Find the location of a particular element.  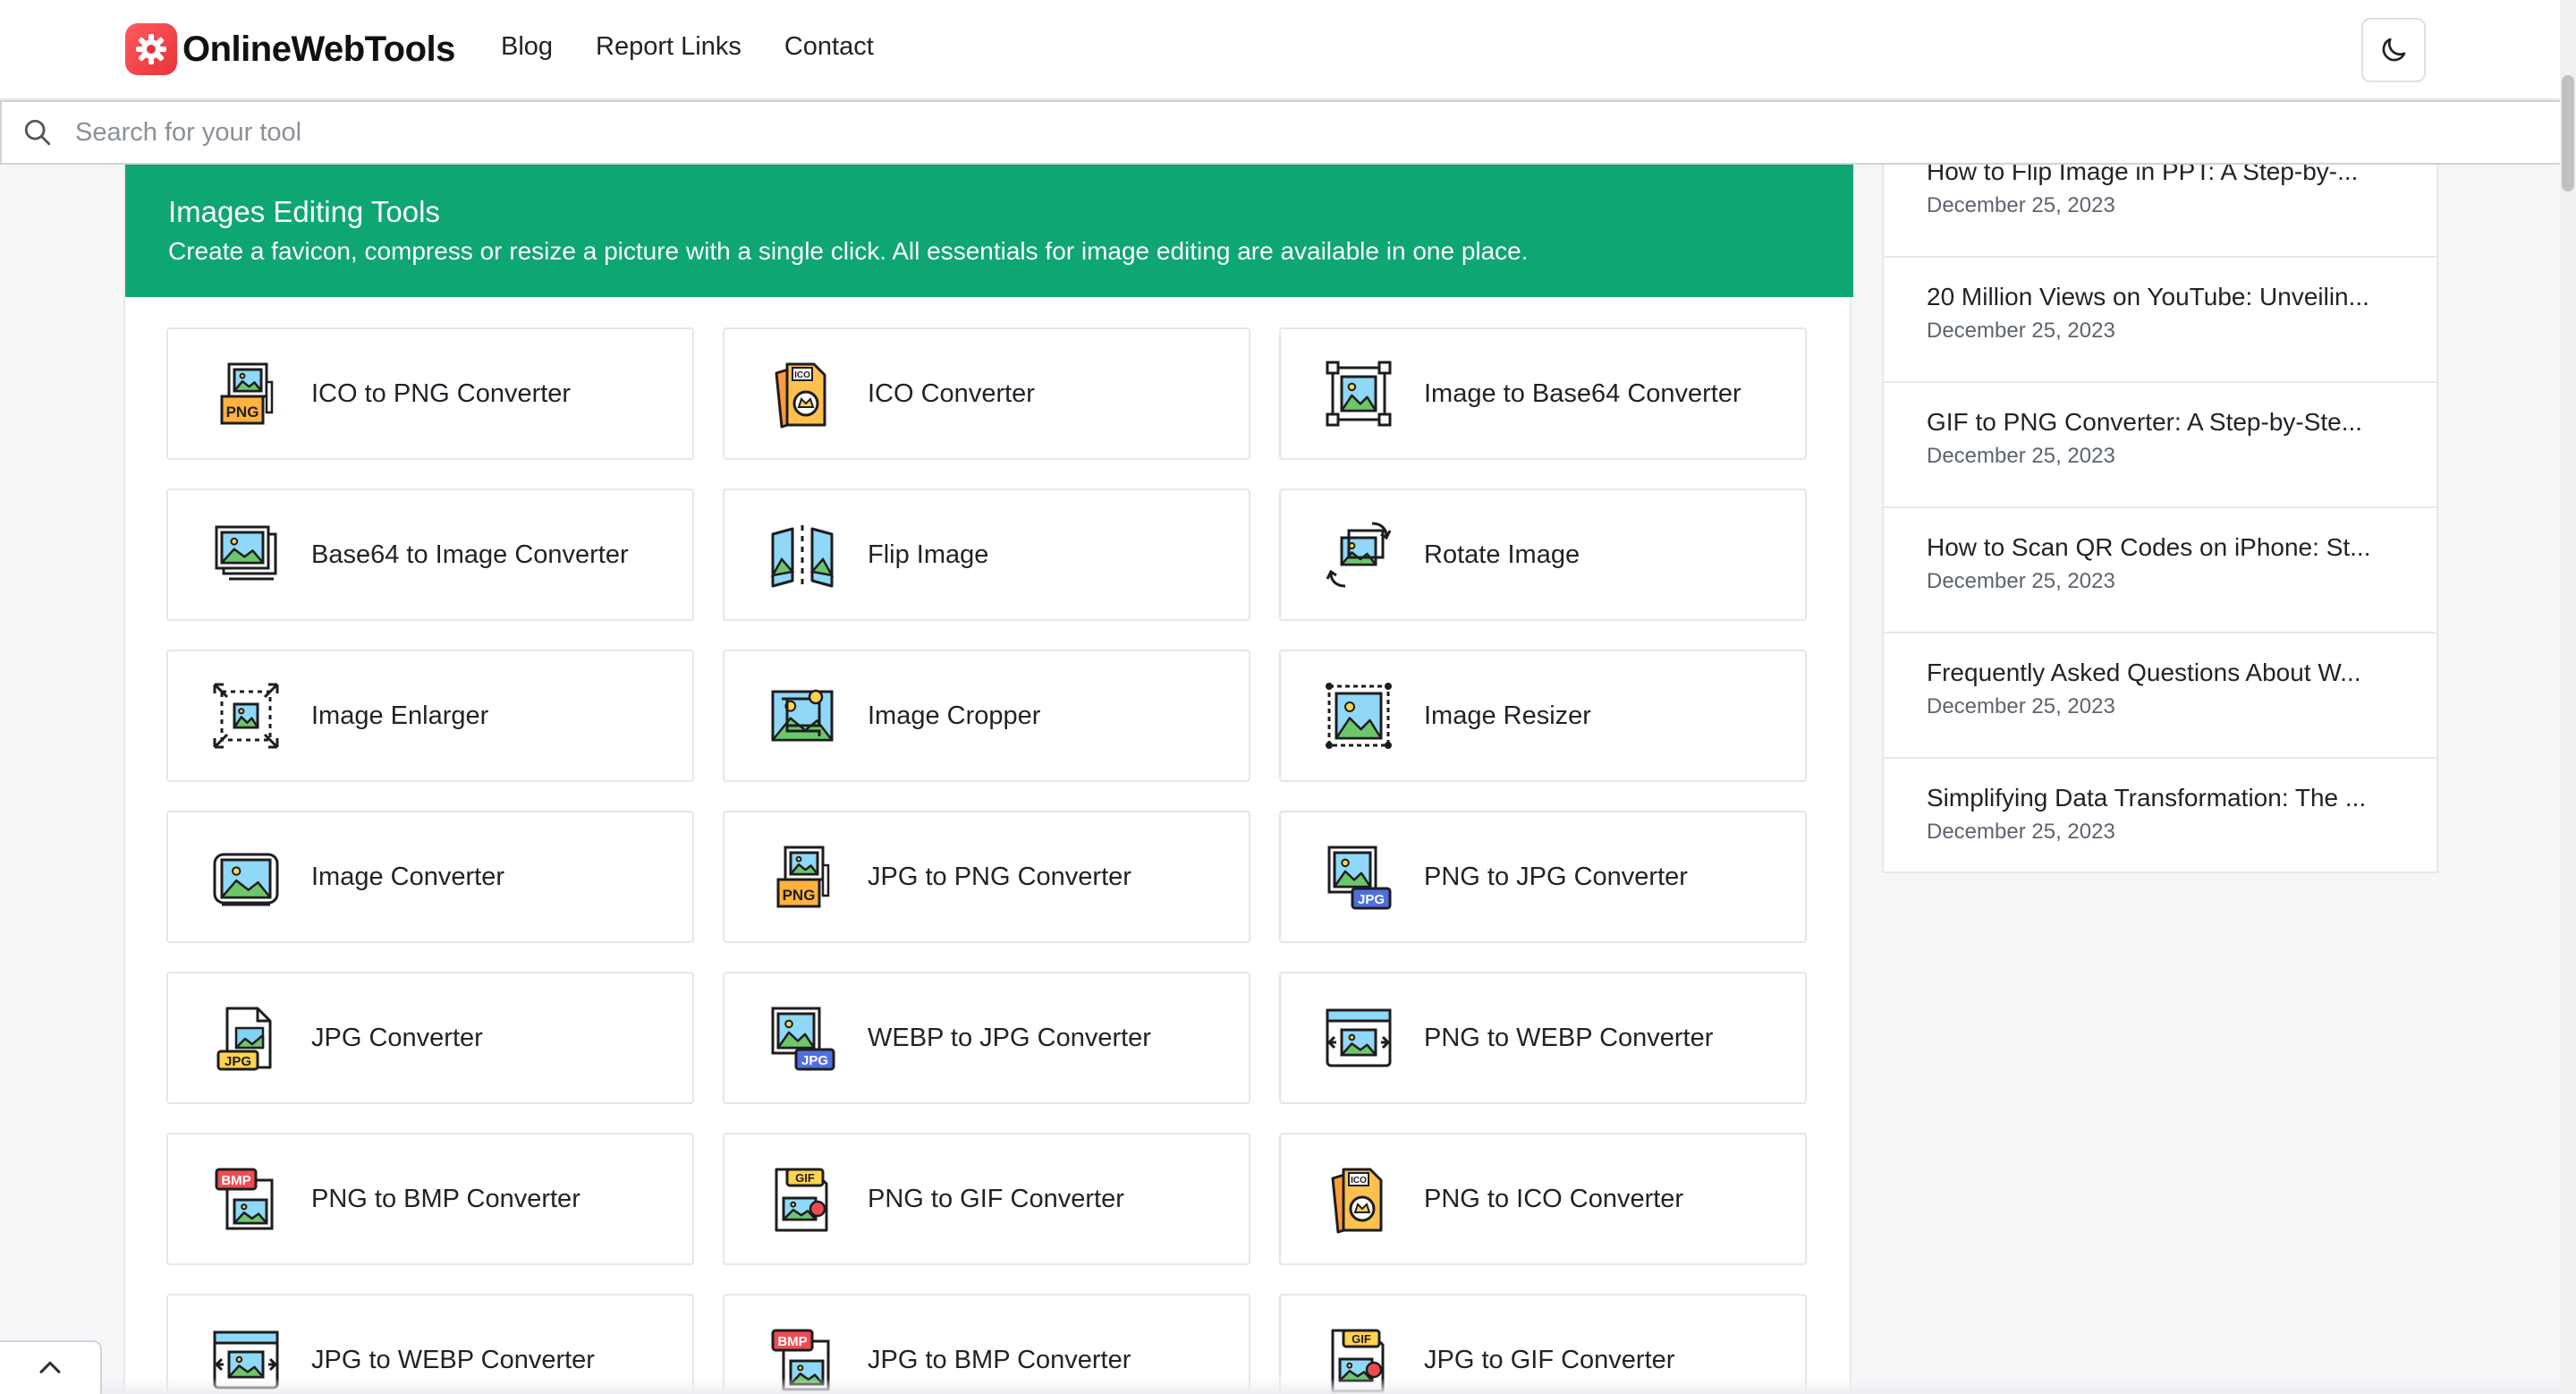

tool-label: ICO Converter is located at coordinates (951, 393).